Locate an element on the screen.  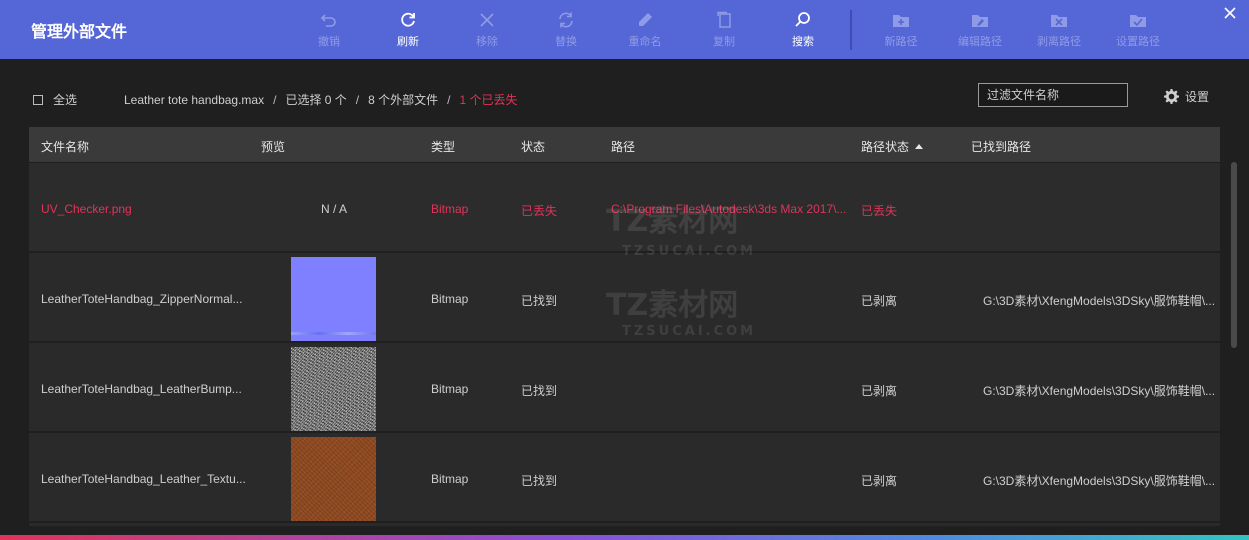
copy-button: 复制 is located at coordinates (724, 30).